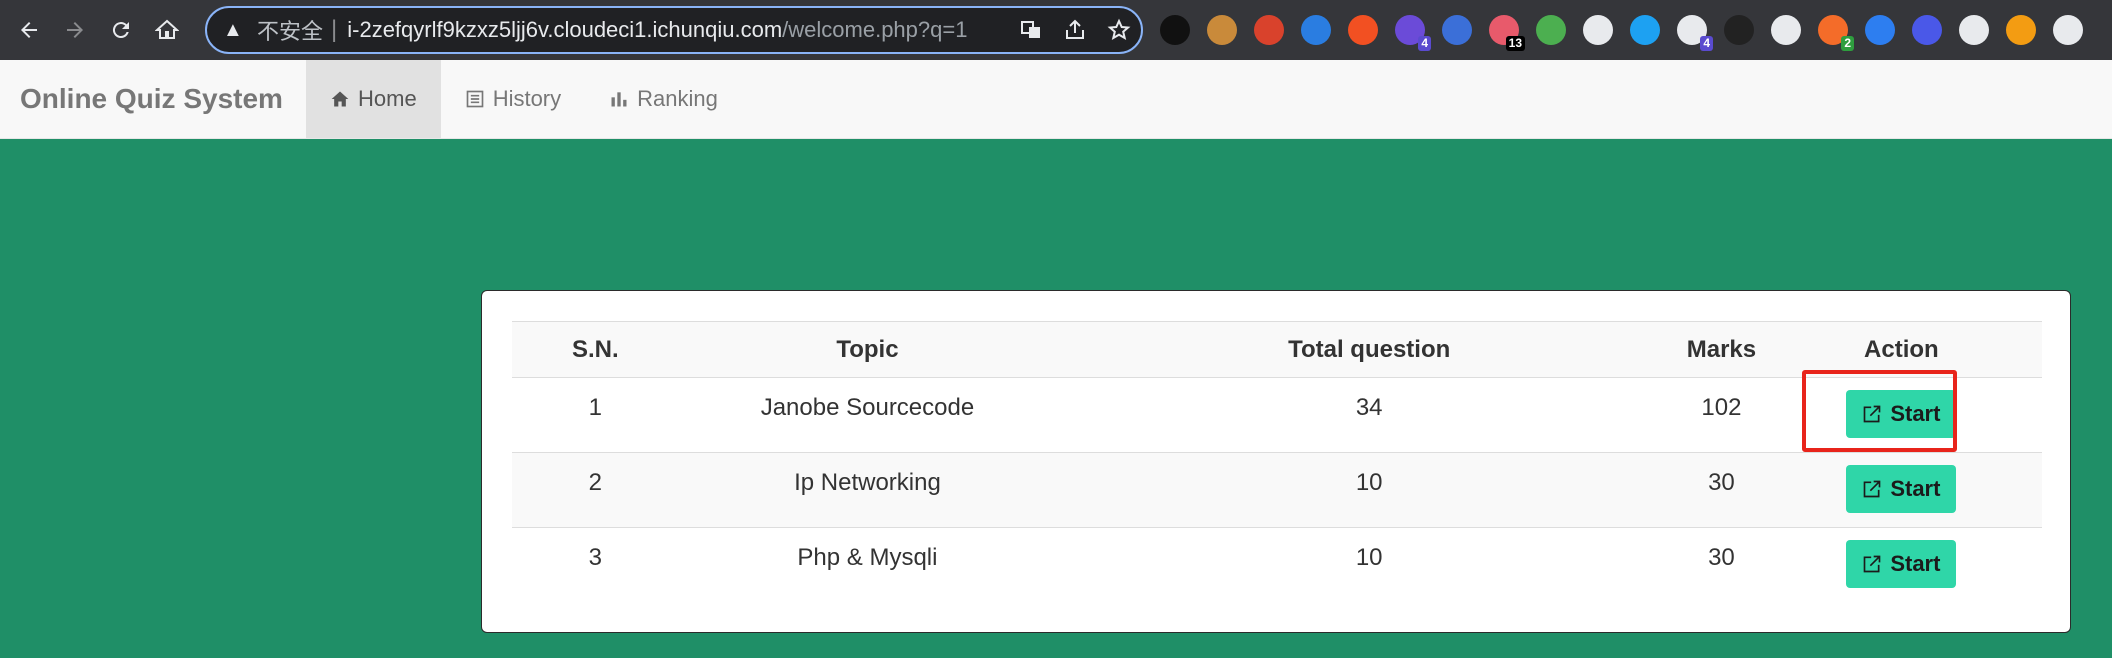  I want to click on header-total-question: Total question, so click(1369, 349).